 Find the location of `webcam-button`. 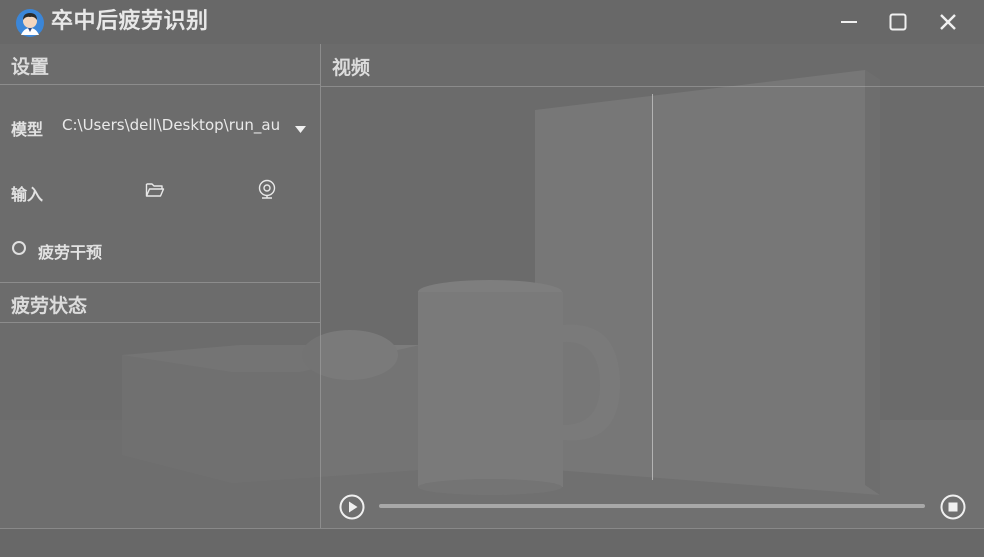

webcam-button is located at coordinates (267, 190).